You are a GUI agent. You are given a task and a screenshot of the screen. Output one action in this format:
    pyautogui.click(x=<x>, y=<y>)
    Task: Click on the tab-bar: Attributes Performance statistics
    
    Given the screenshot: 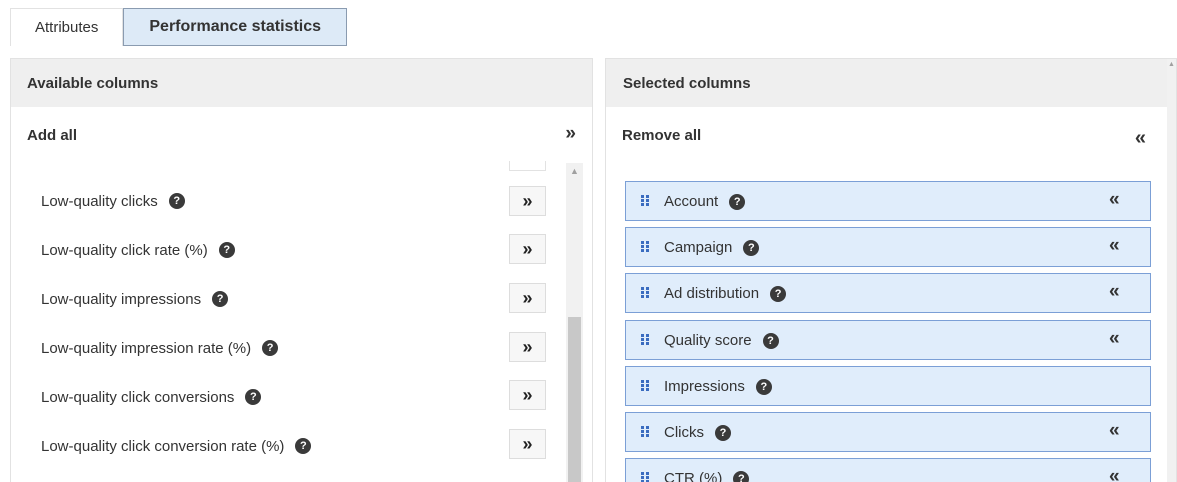 What is the action you would take?
    pyautogui.click(x=179, y=28)
    